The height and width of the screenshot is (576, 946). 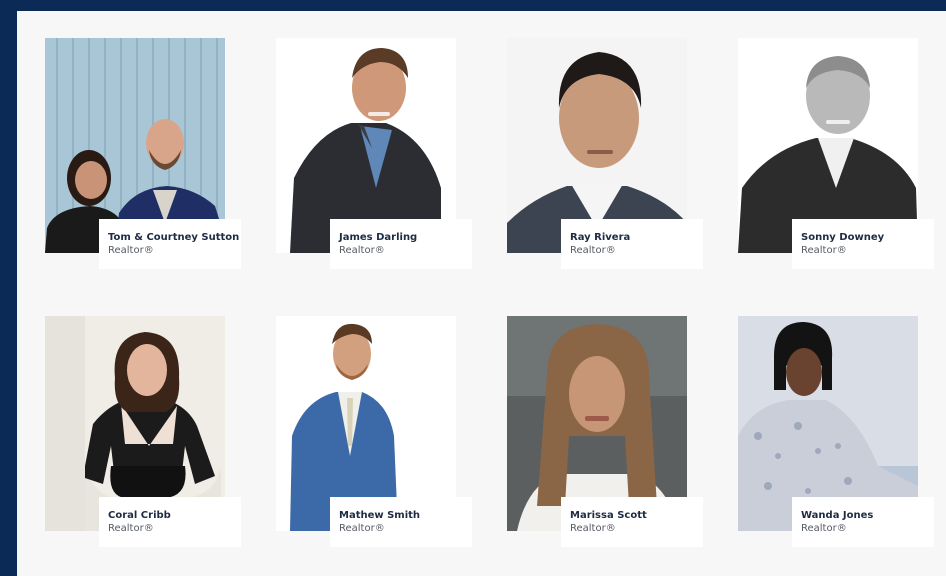 What do you see at coordinates (143, 154) in the screenshot?
I see `agent-card: Tom & Courtney Sutton Realtor®` at bounding box center [143, 154].